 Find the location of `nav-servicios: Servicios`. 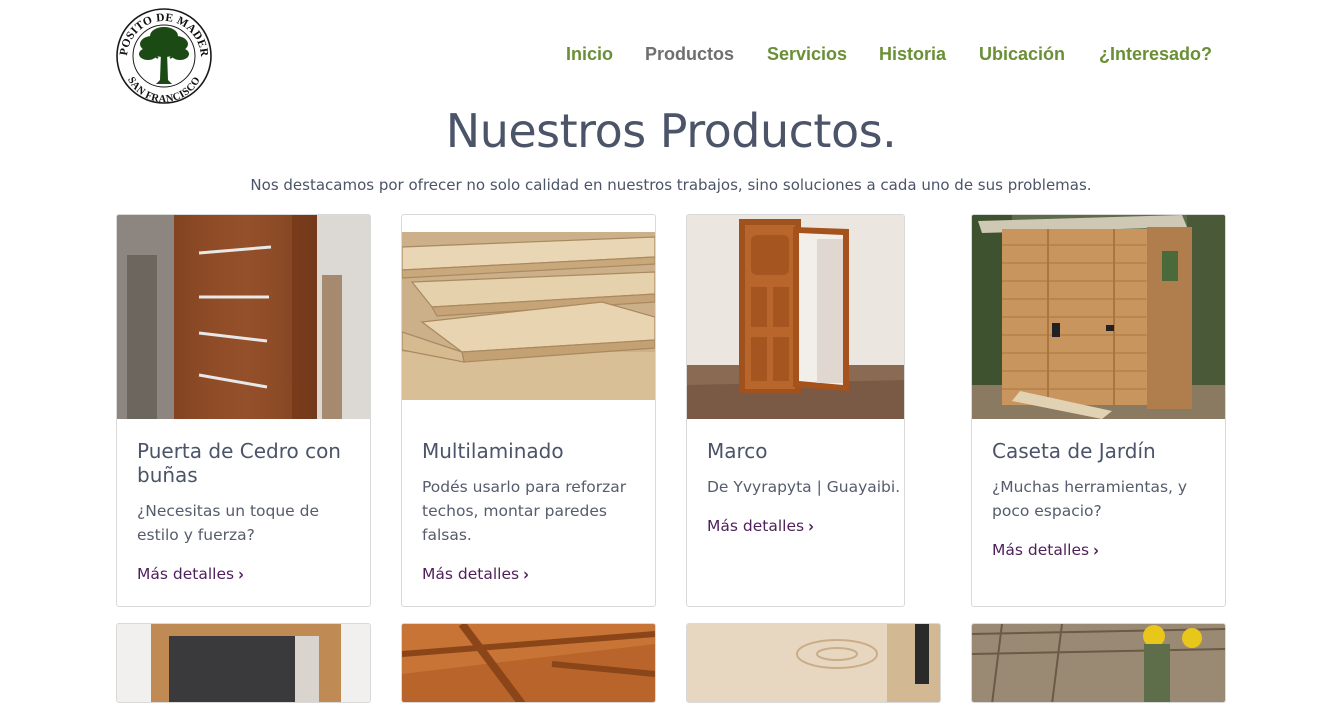

nav-servicios: Servicios is located at coordinates (807, 54).